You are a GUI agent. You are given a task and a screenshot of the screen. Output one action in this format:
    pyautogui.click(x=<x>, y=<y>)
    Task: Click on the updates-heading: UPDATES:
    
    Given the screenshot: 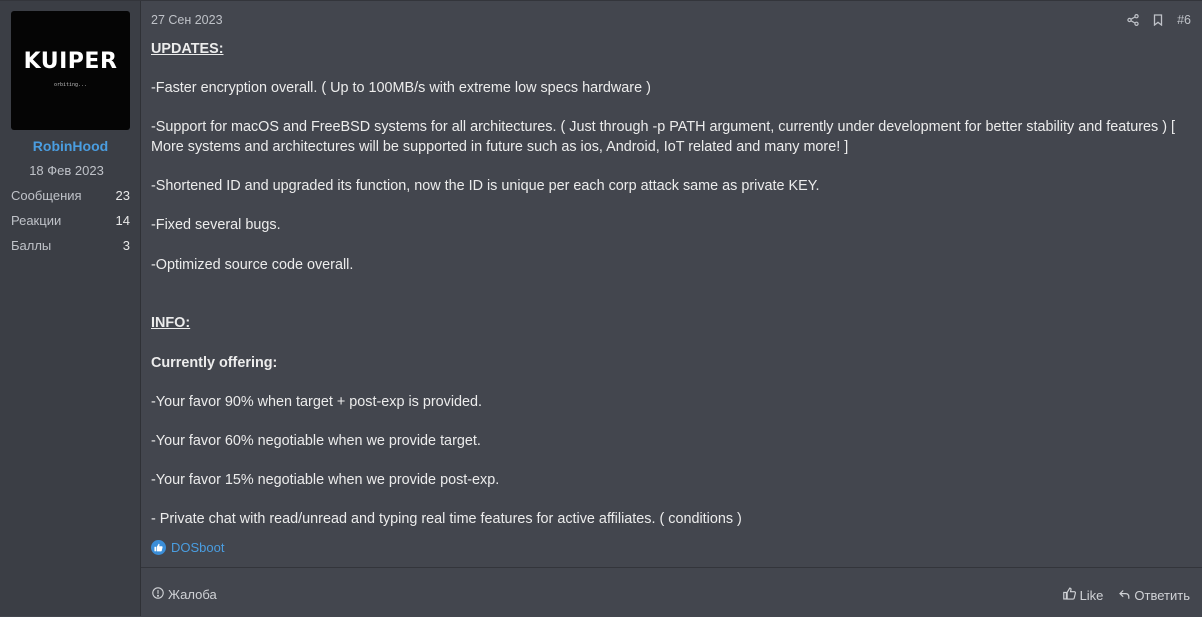 What is the action you would take?
    pyautogui.click(x=187, y=49)
    